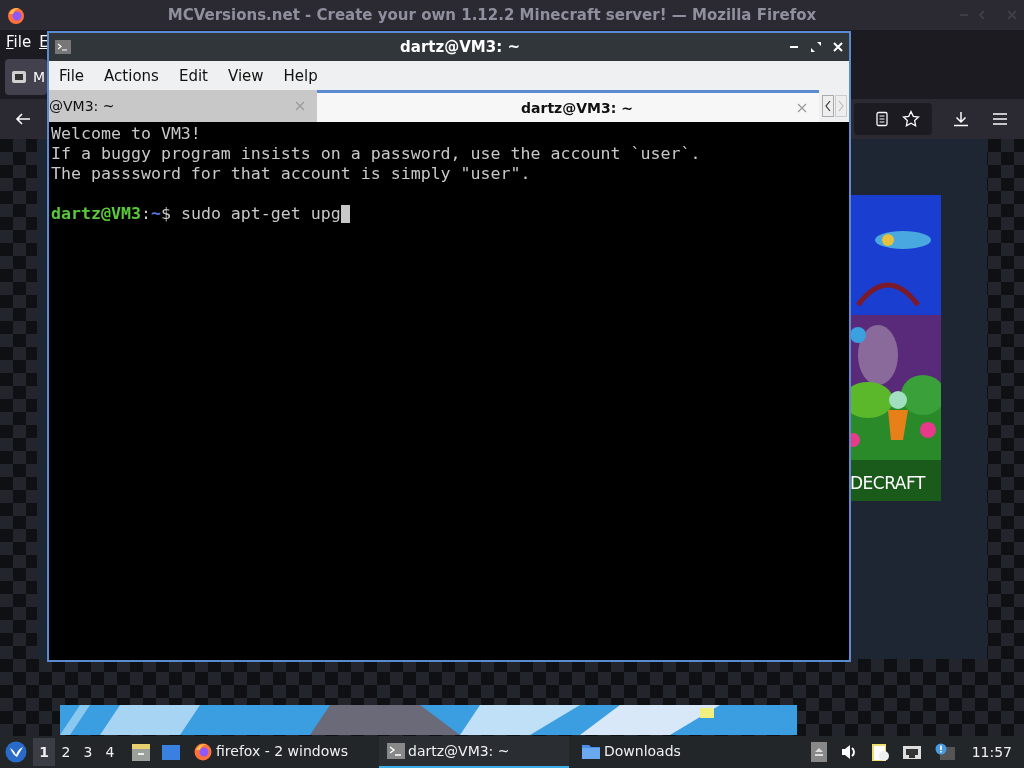 Image resolution: width=1024 pixels, height=768 pixels. Describe the element at coordinates (882, 119) in the screenshot. I see `reader-view-icon` at that location.